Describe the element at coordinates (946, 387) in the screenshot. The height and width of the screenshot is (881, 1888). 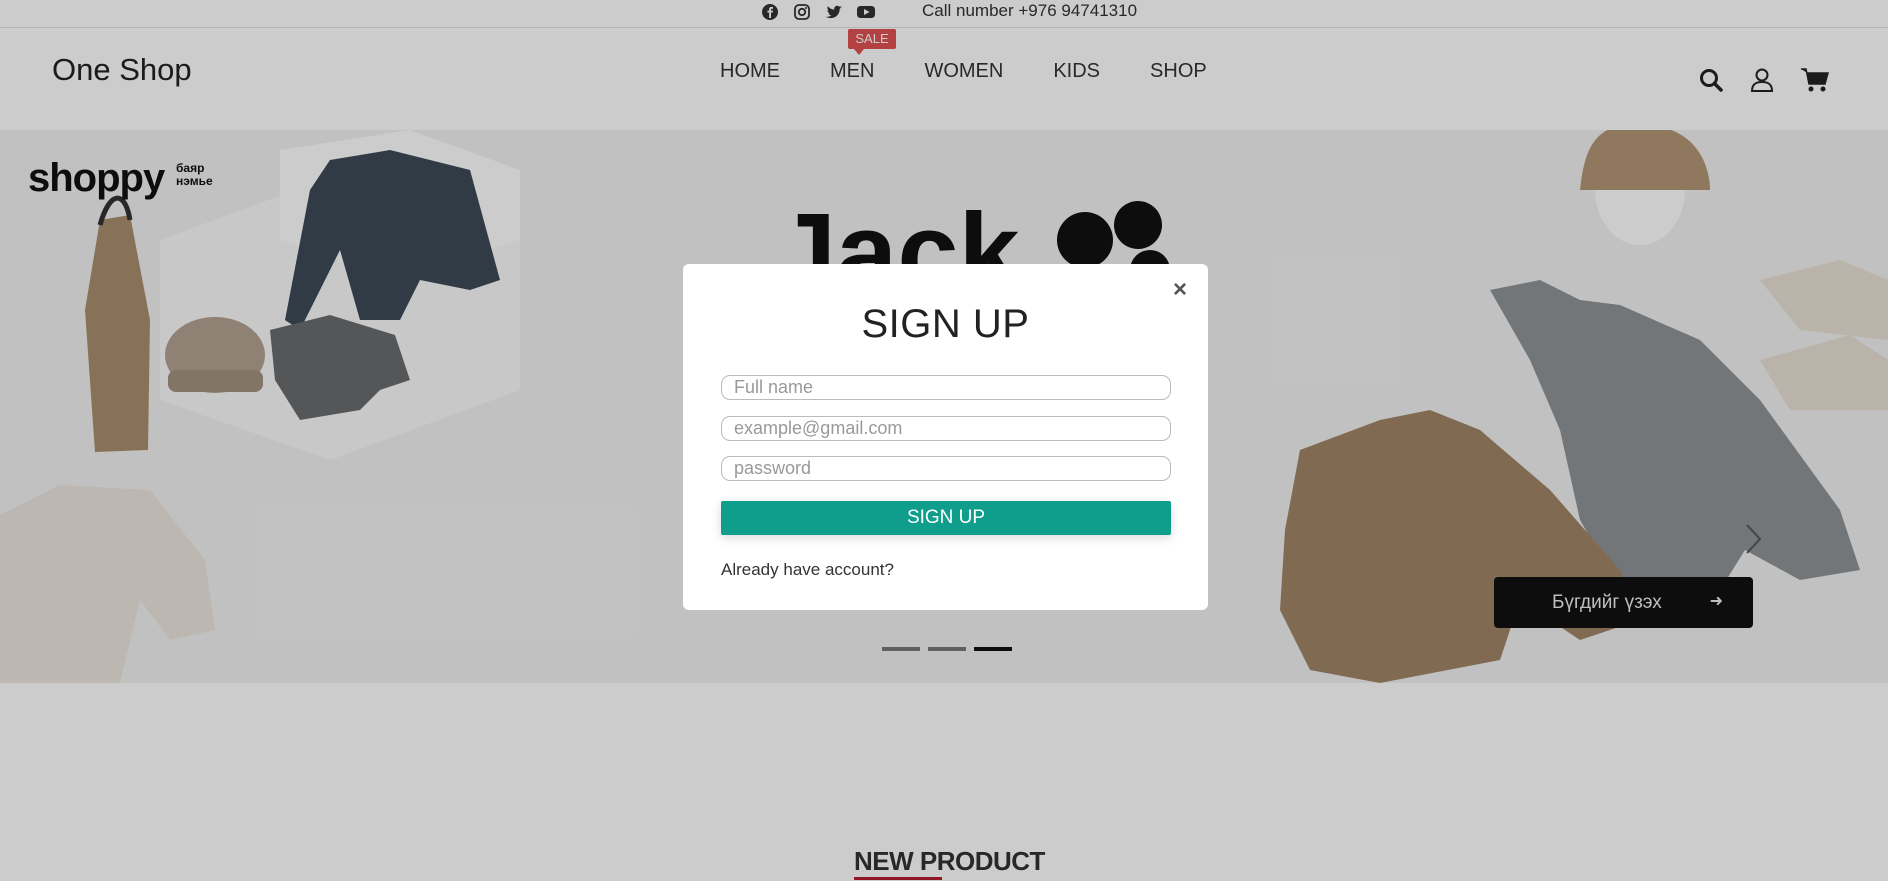
I see `fullname-input` at that location.